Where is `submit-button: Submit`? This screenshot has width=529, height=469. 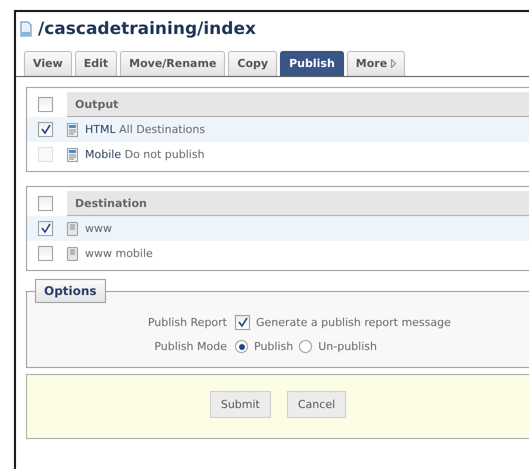 submit-button: Submit is located at coordinates (240, 404).